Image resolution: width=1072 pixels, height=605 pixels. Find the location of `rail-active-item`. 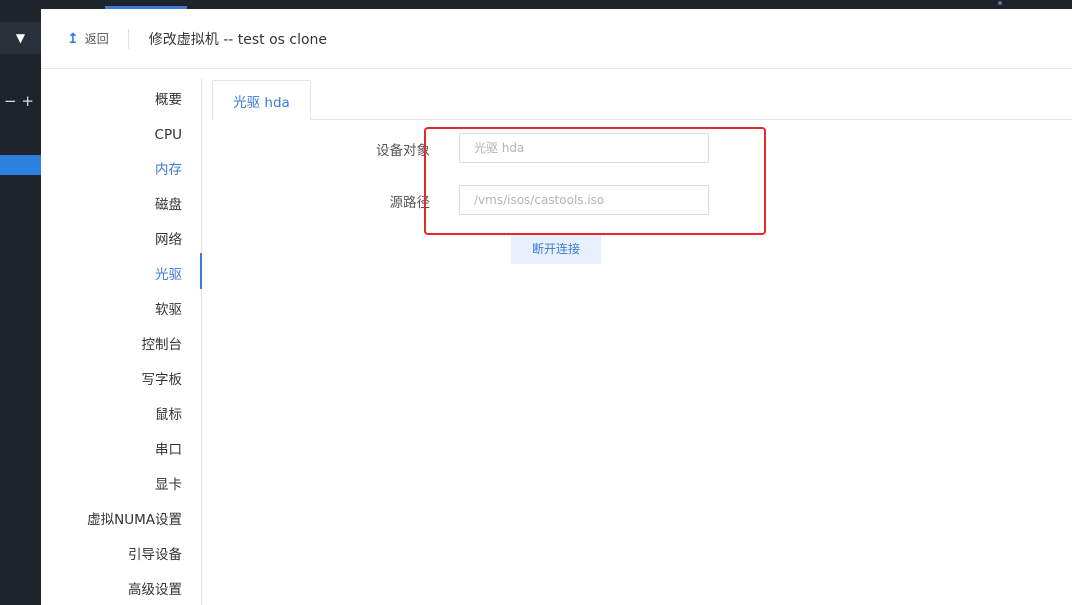

rail-active-item is located at coordinates (20, 165).